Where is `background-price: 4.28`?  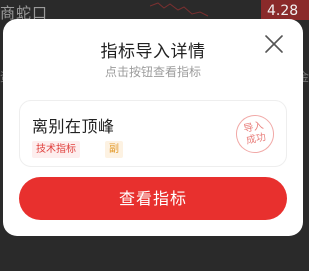
background-price: 4.28 is located at coordinates (285, 10).